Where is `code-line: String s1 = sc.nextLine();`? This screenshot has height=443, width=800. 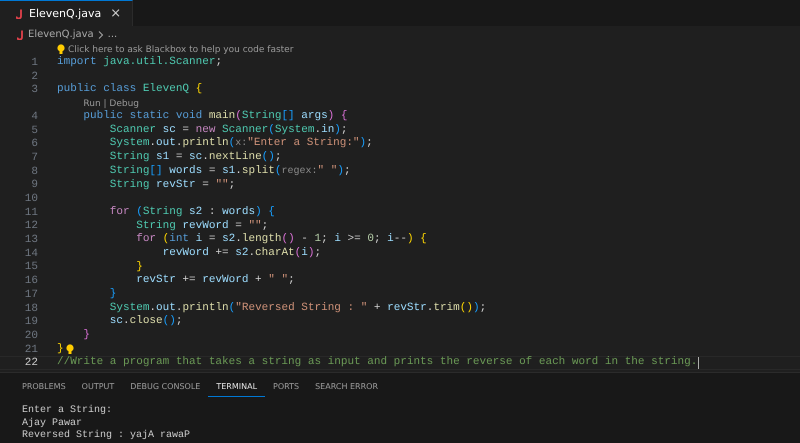 code-line: String s1 = sc.nextLine(); is located at coordinates (195, 158).